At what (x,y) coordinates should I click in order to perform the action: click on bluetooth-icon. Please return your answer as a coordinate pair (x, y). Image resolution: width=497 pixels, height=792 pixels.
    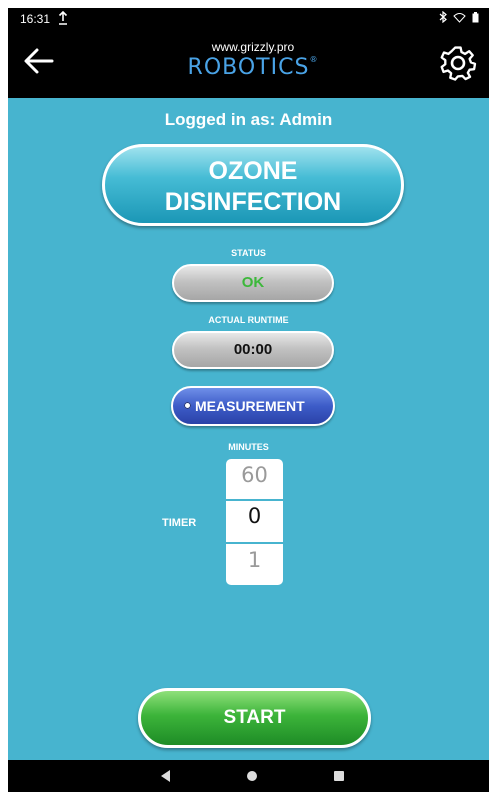
    Looking at the image, I should click on (443, 17).